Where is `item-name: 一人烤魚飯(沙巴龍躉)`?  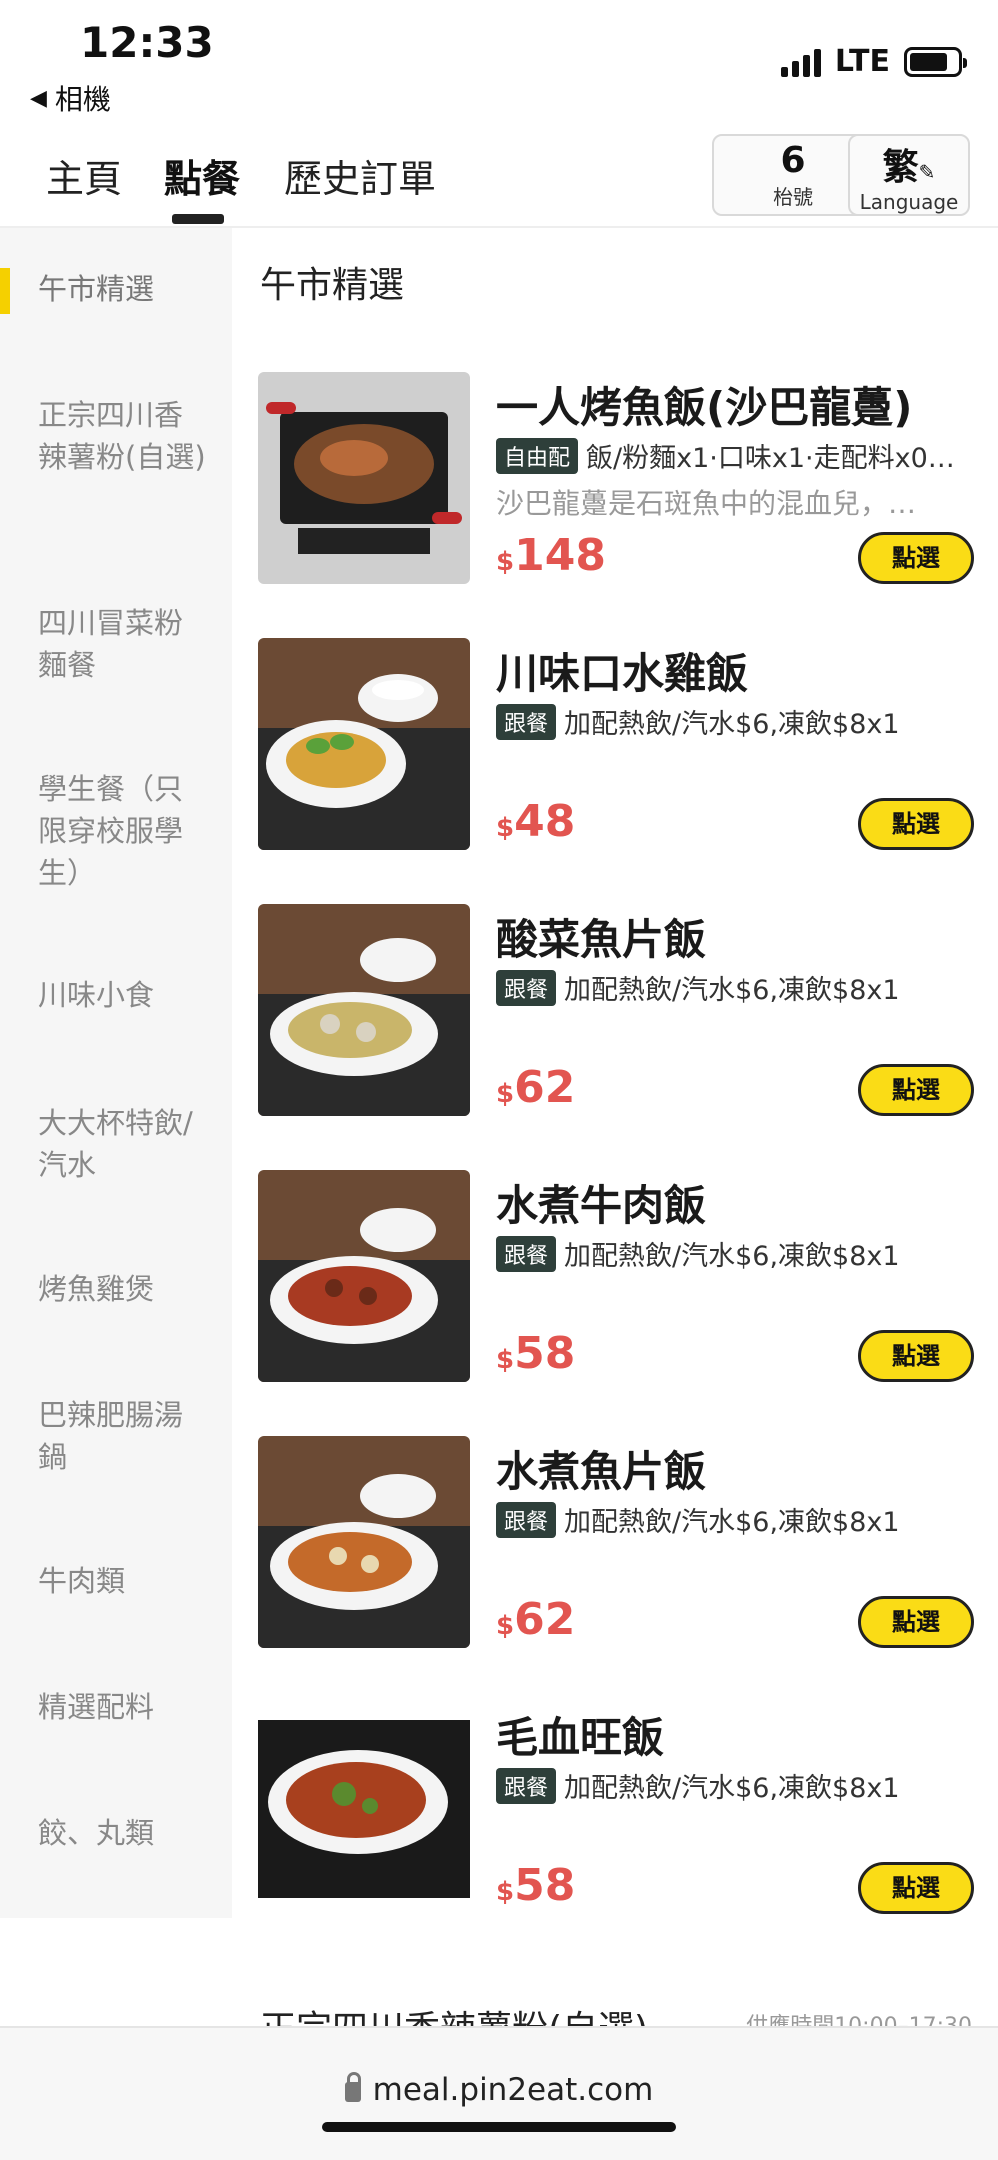
item-name: 一人烤魚飯(沙巴龍躉) is located at coordinates (704, 407).